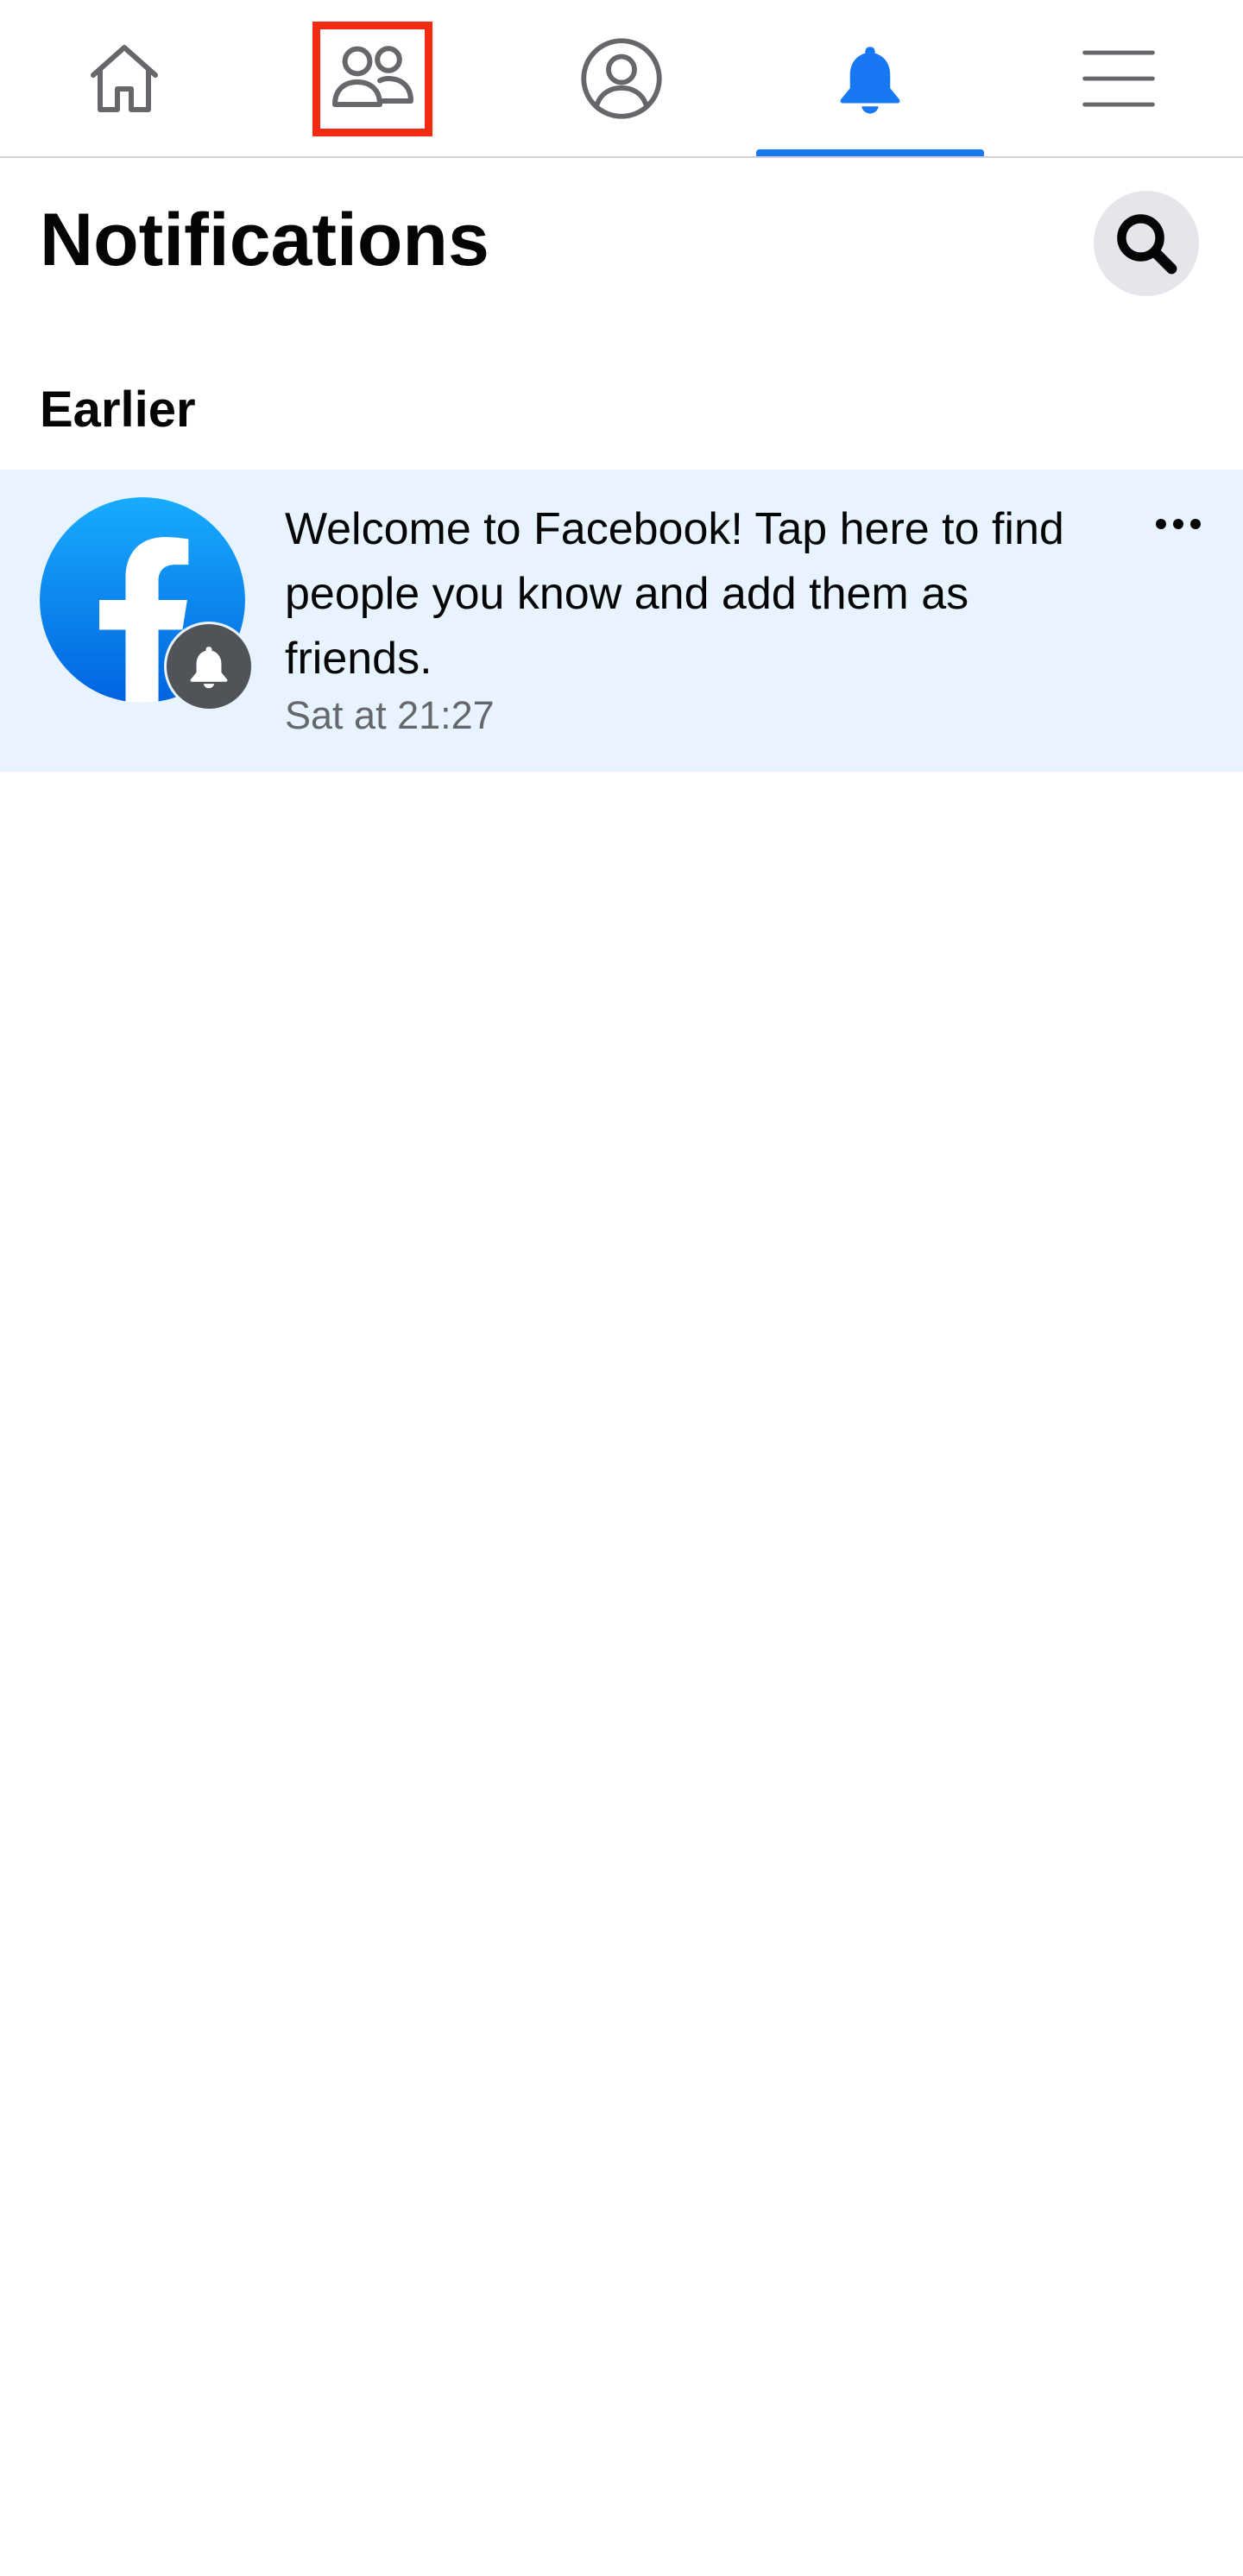 This screenshot has height=2576, width=1243. What do you see at coordinates (118, 410) in the screenshot?
I see `section-title-earlier: Earlier` at bounding box center [118, 410].